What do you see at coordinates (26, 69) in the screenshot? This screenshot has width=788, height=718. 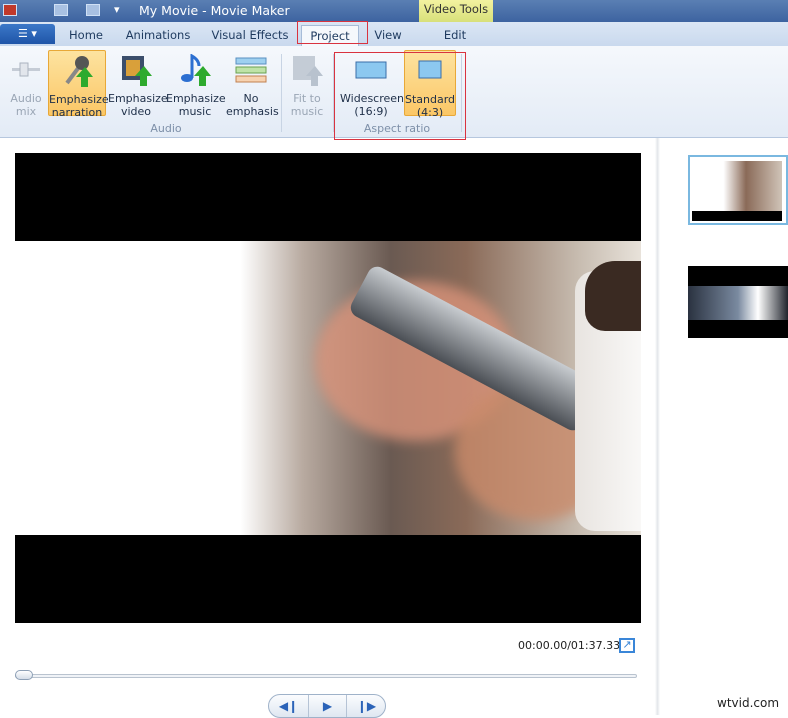 I see `audio-mix-icon` at bounding box center [26, 69].